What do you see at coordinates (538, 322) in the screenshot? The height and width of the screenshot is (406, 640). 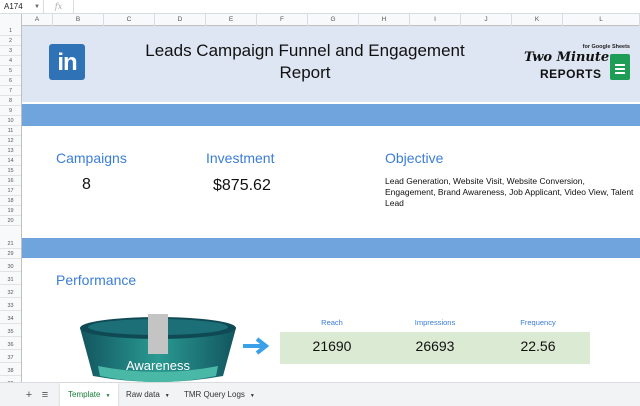 I see `metric-header-frequency: Frequency` at bounding box center [538, 322].